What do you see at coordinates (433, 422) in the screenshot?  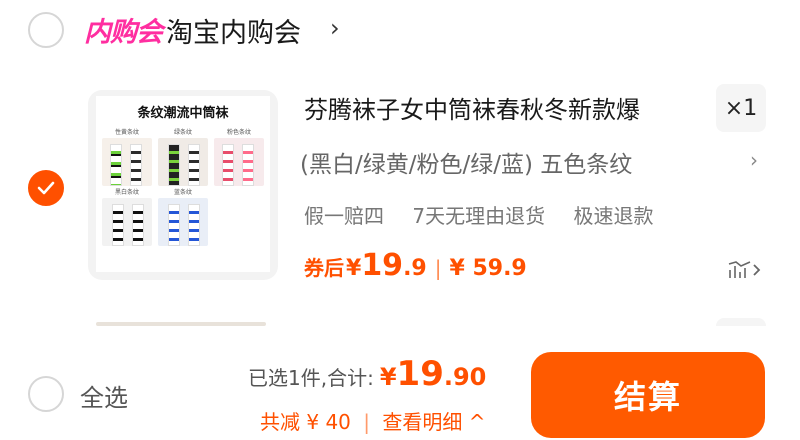 I see `view-details-link: 查看明细 ^` at bounding box center [433, 422].